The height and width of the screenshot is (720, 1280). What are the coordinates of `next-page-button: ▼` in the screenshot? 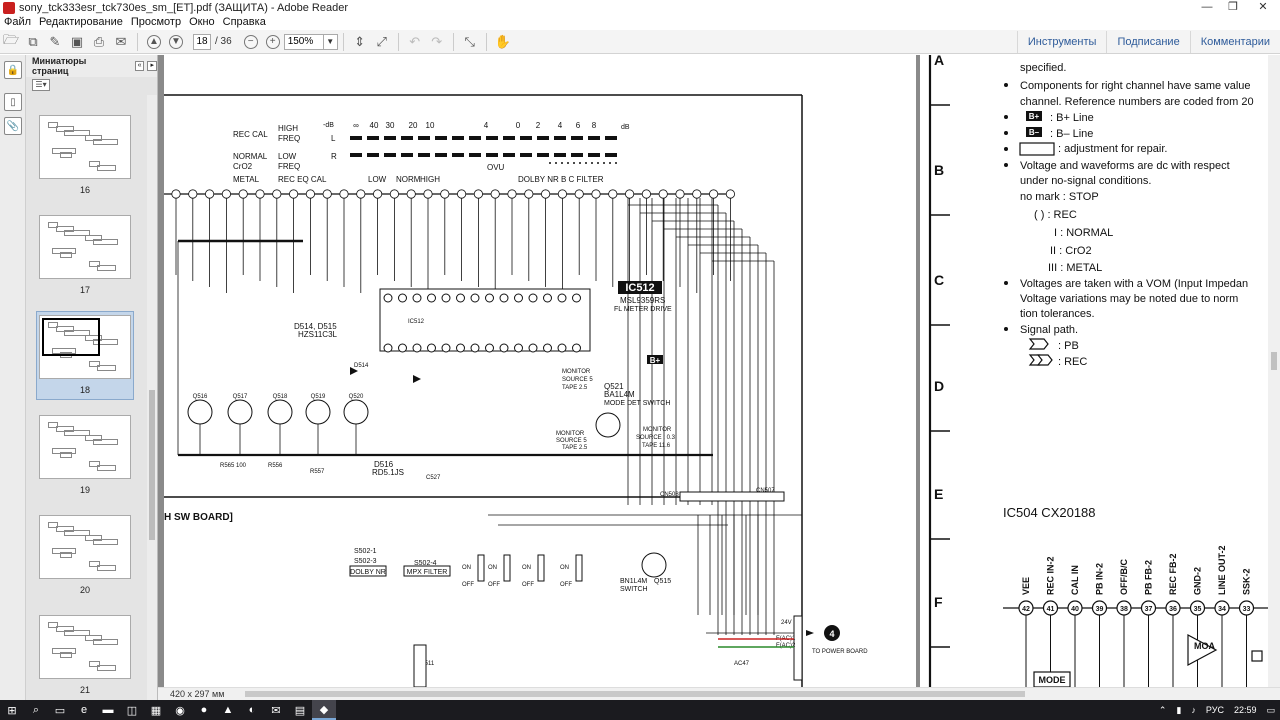 It's located at (176, 42).